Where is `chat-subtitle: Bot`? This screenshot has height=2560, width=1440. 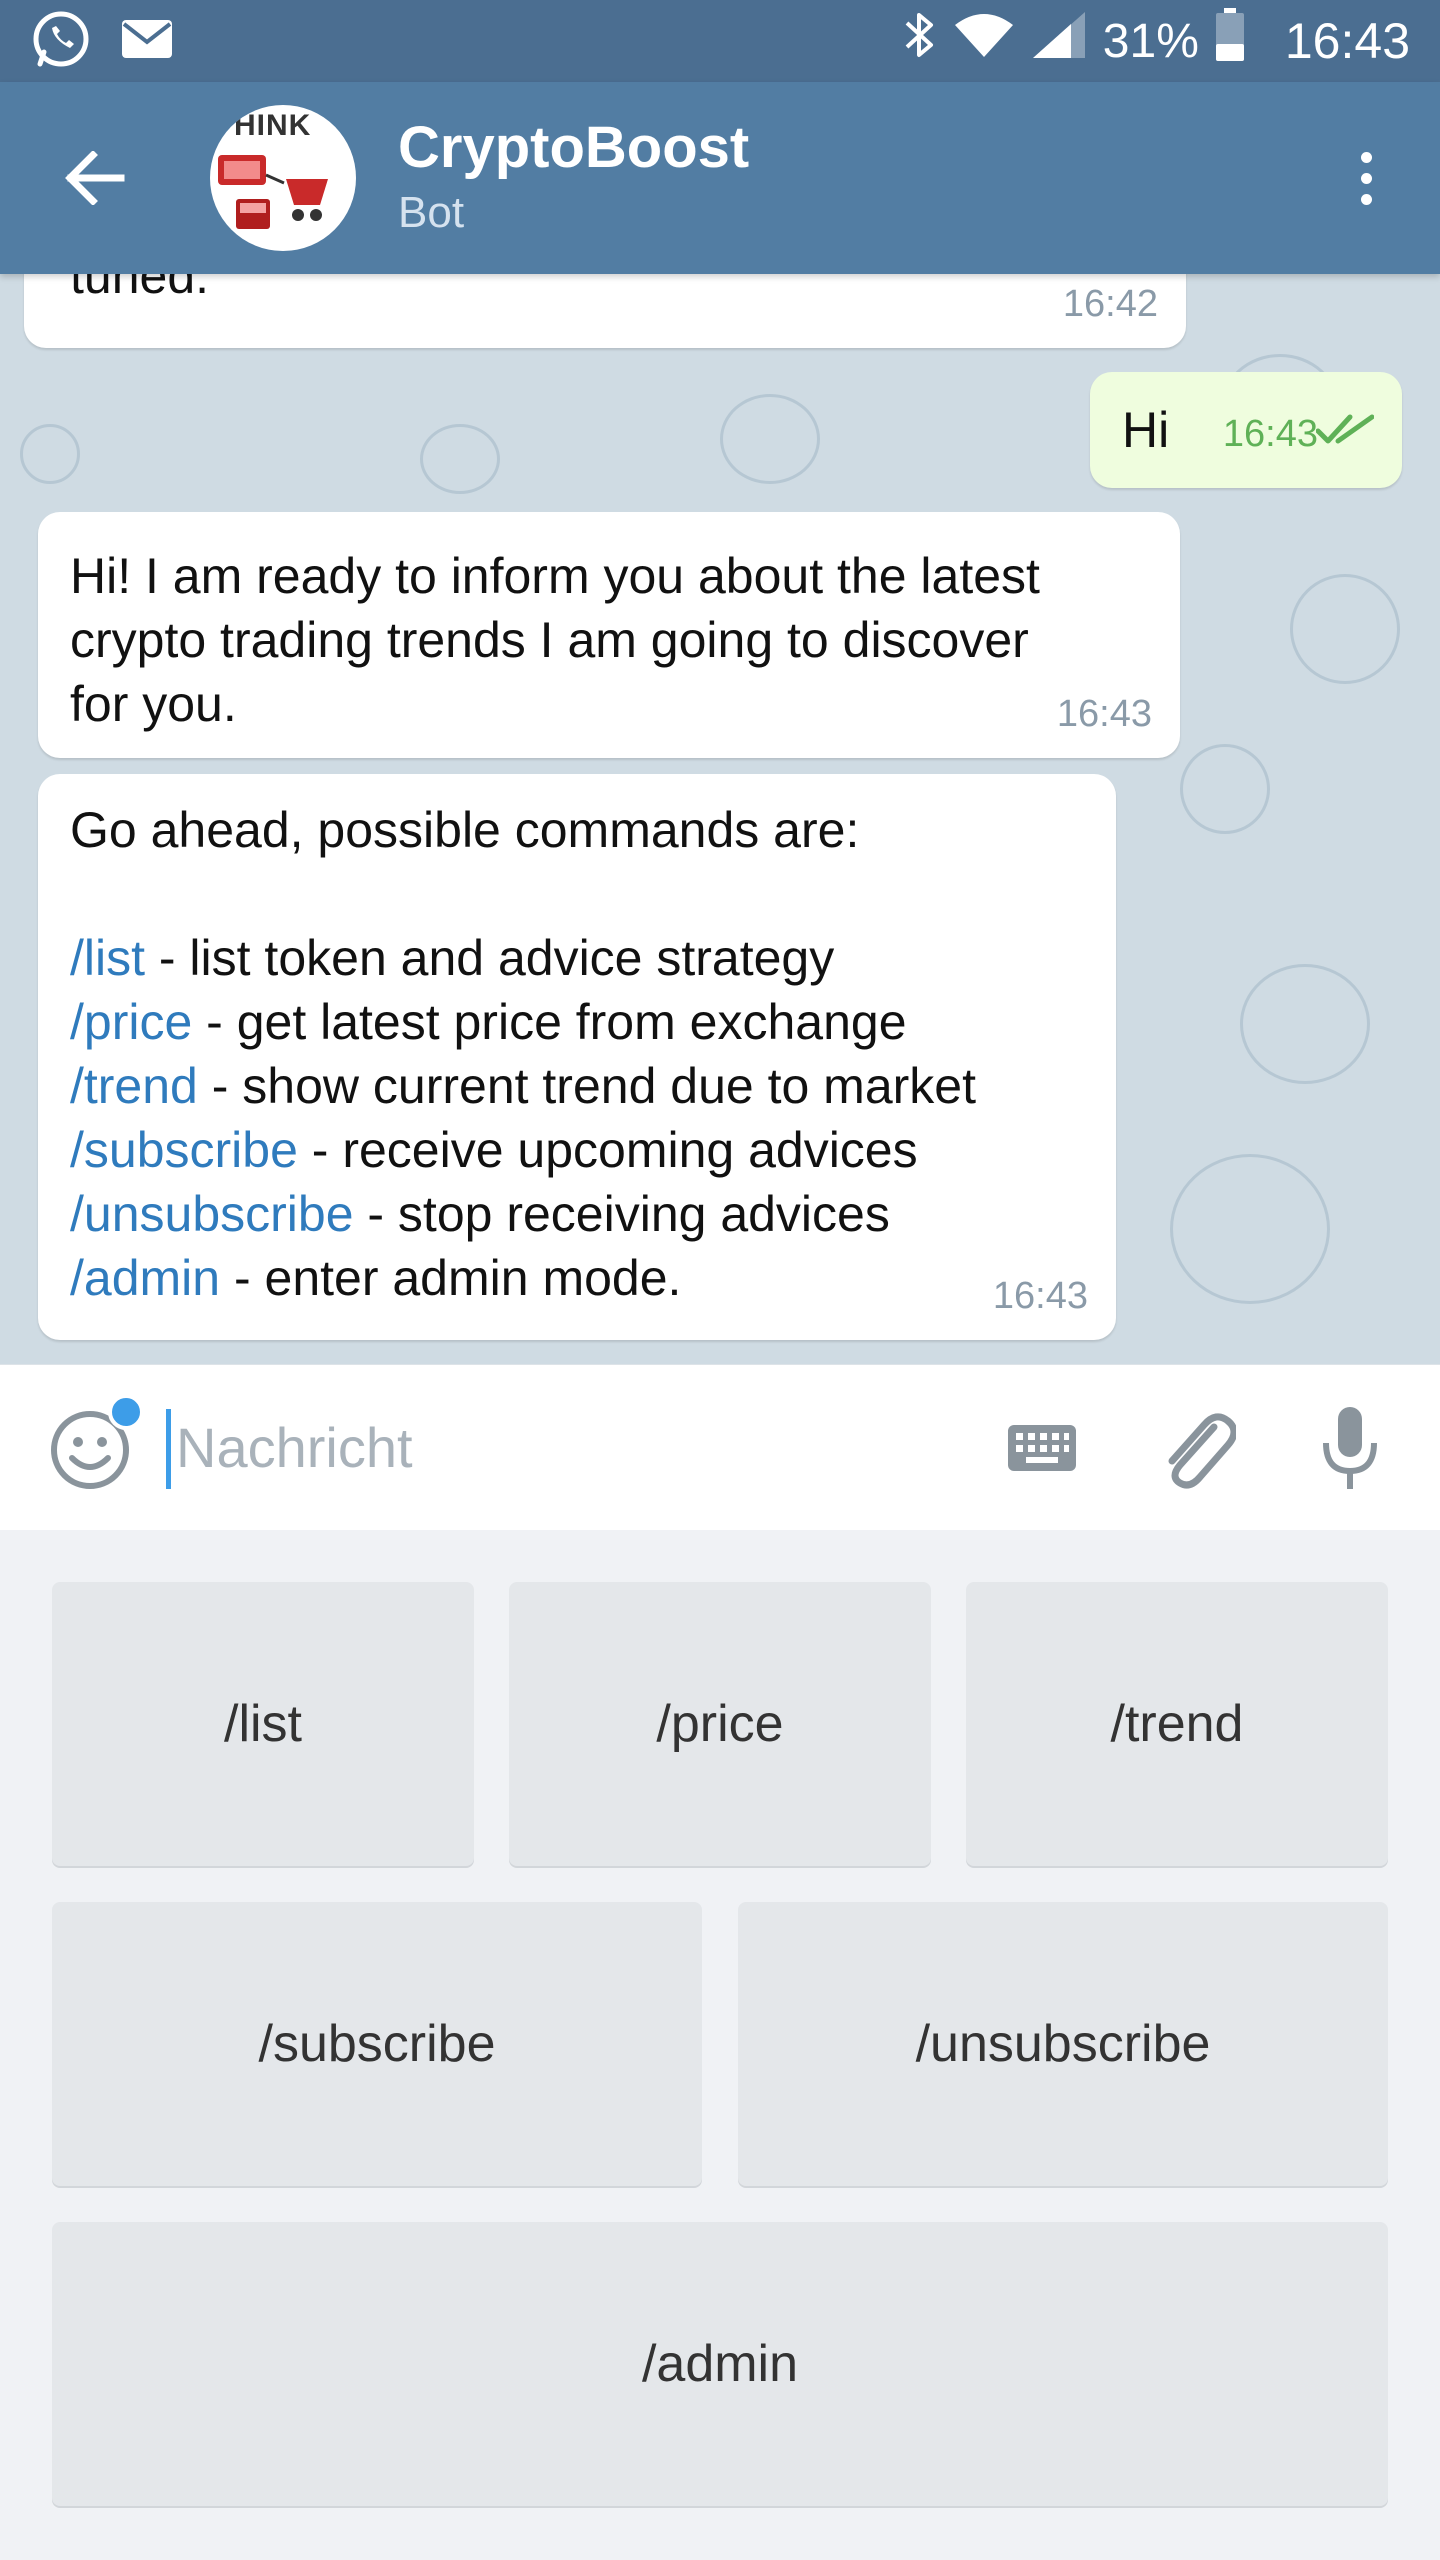
chat-subtitle: Bot is located at coordinates (431, 212).